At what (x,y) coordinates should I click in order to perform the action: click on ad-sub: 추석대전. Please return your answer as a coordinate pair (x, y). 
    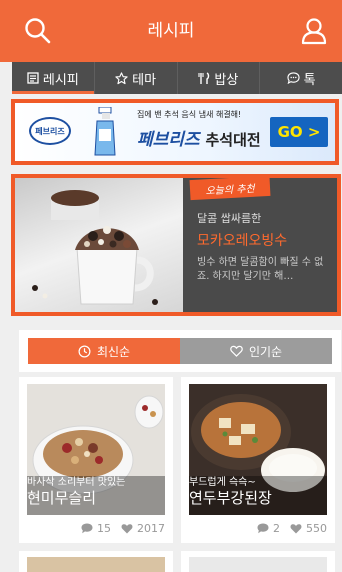
    Looking at the image, I should click on (233, 140).